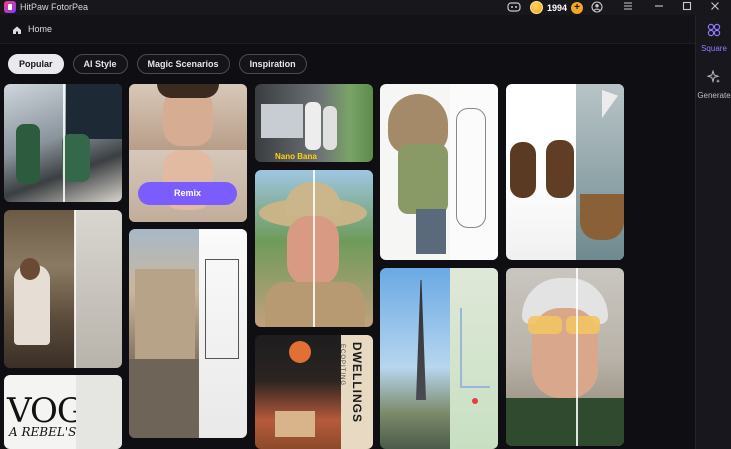 The height and width of the screenshot is (449, 731). I want to click on coin-icon, so click(536, 7).